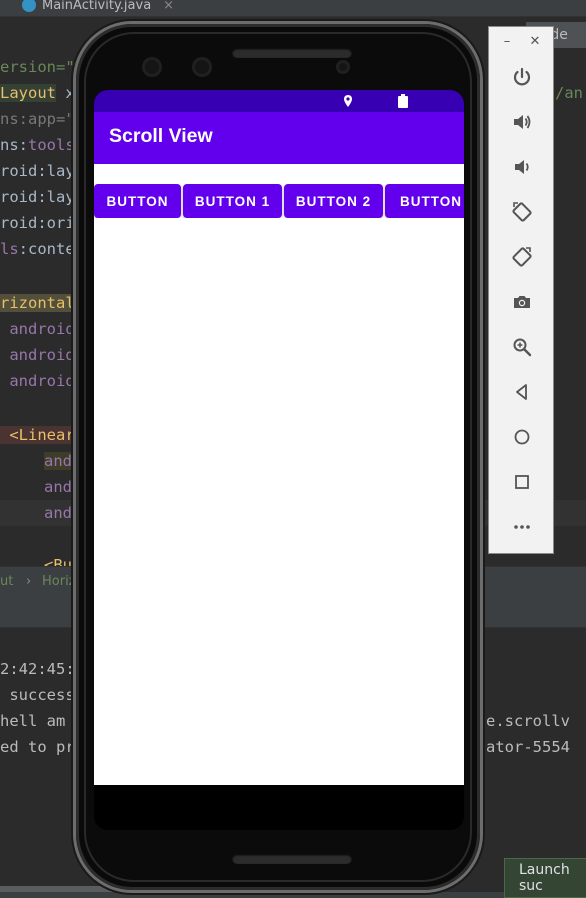 The width and height of the screenshot is (586, 898). I want to click on volume-down-icon, so click(522, 167).